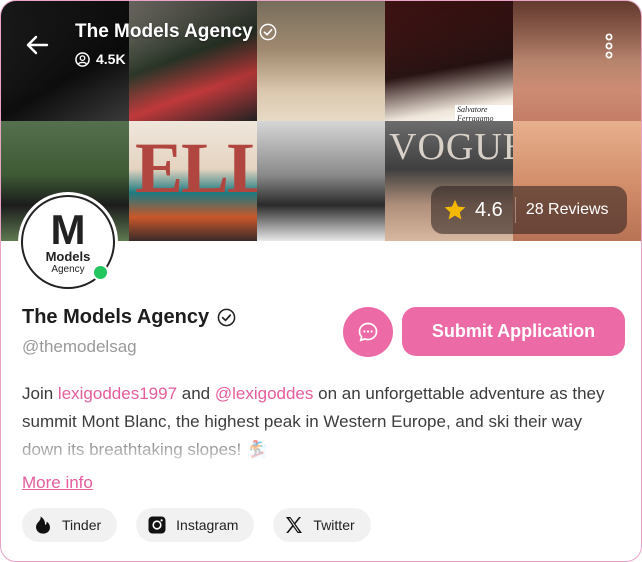  Describe the element at coordinates (157, 525) in the screenshot. I see `instagram-icon` at that location.